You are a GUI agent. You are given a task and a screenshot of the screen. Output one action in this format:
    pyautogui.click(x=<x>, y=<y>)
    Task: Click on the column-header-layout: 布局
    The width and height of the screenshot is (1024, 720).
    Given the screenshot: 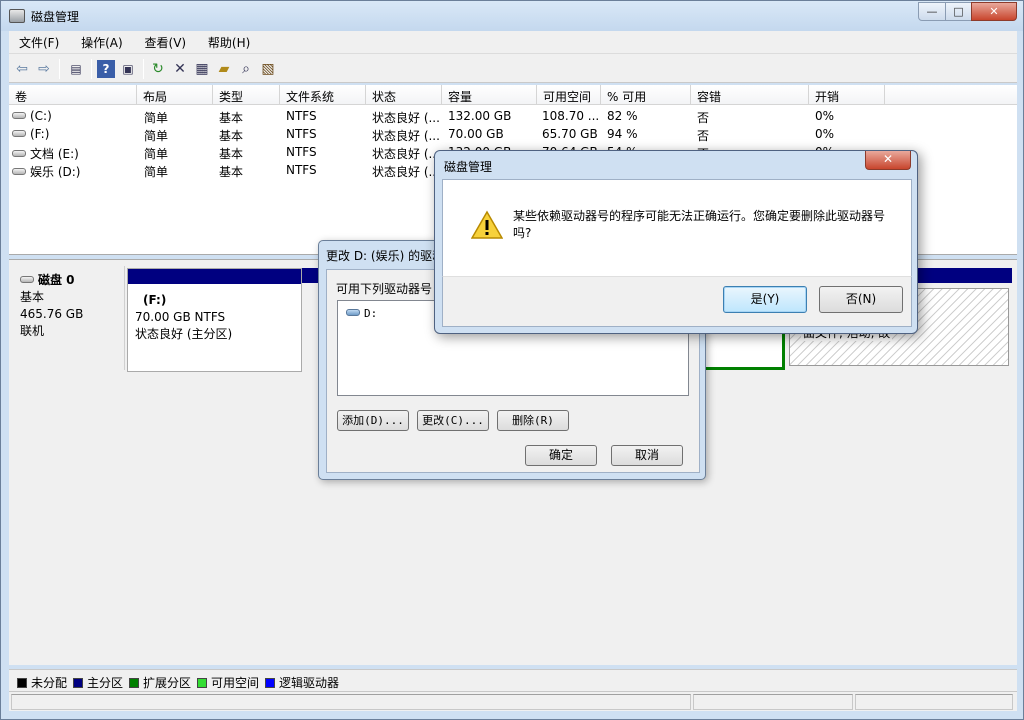 What is the action you would take?
    pyautogui.click(x=175, y=95)
    